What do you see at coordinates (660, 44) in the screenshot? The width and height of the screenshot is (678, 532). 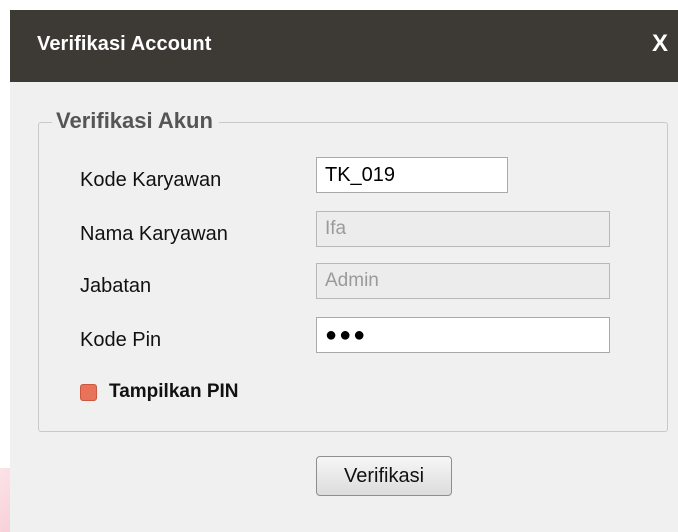 I see `close-icon: X` at bounding box center [660, 44].